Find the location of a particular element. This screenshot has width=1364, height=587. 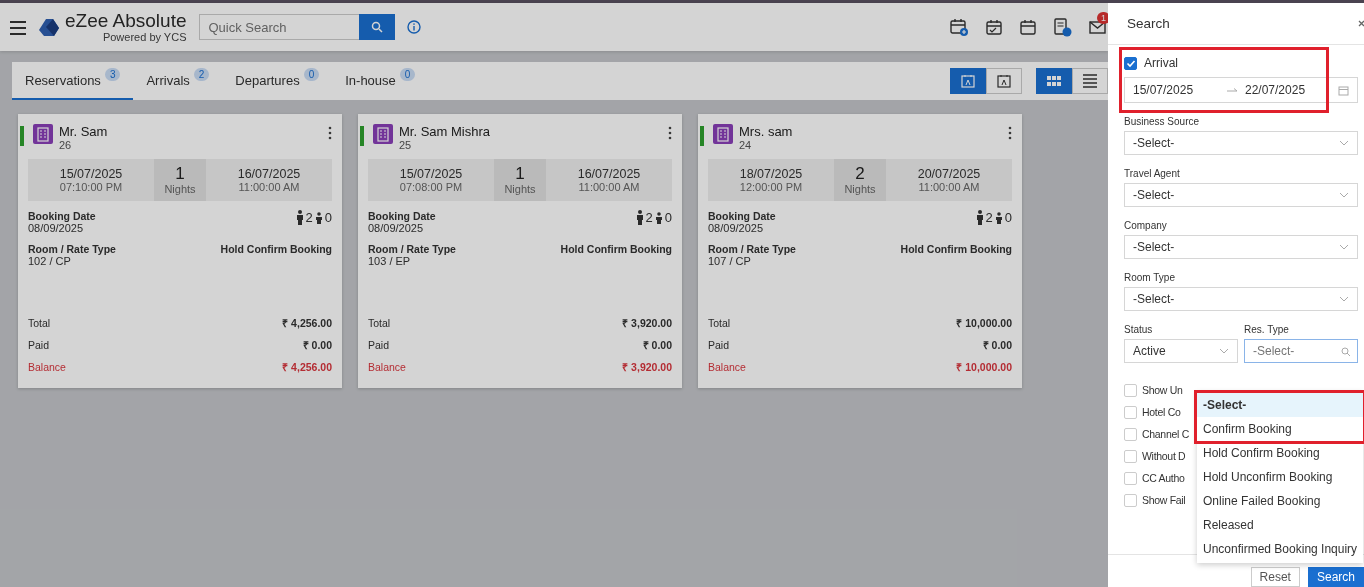

menu-icon is located at coordinates (18, 27).